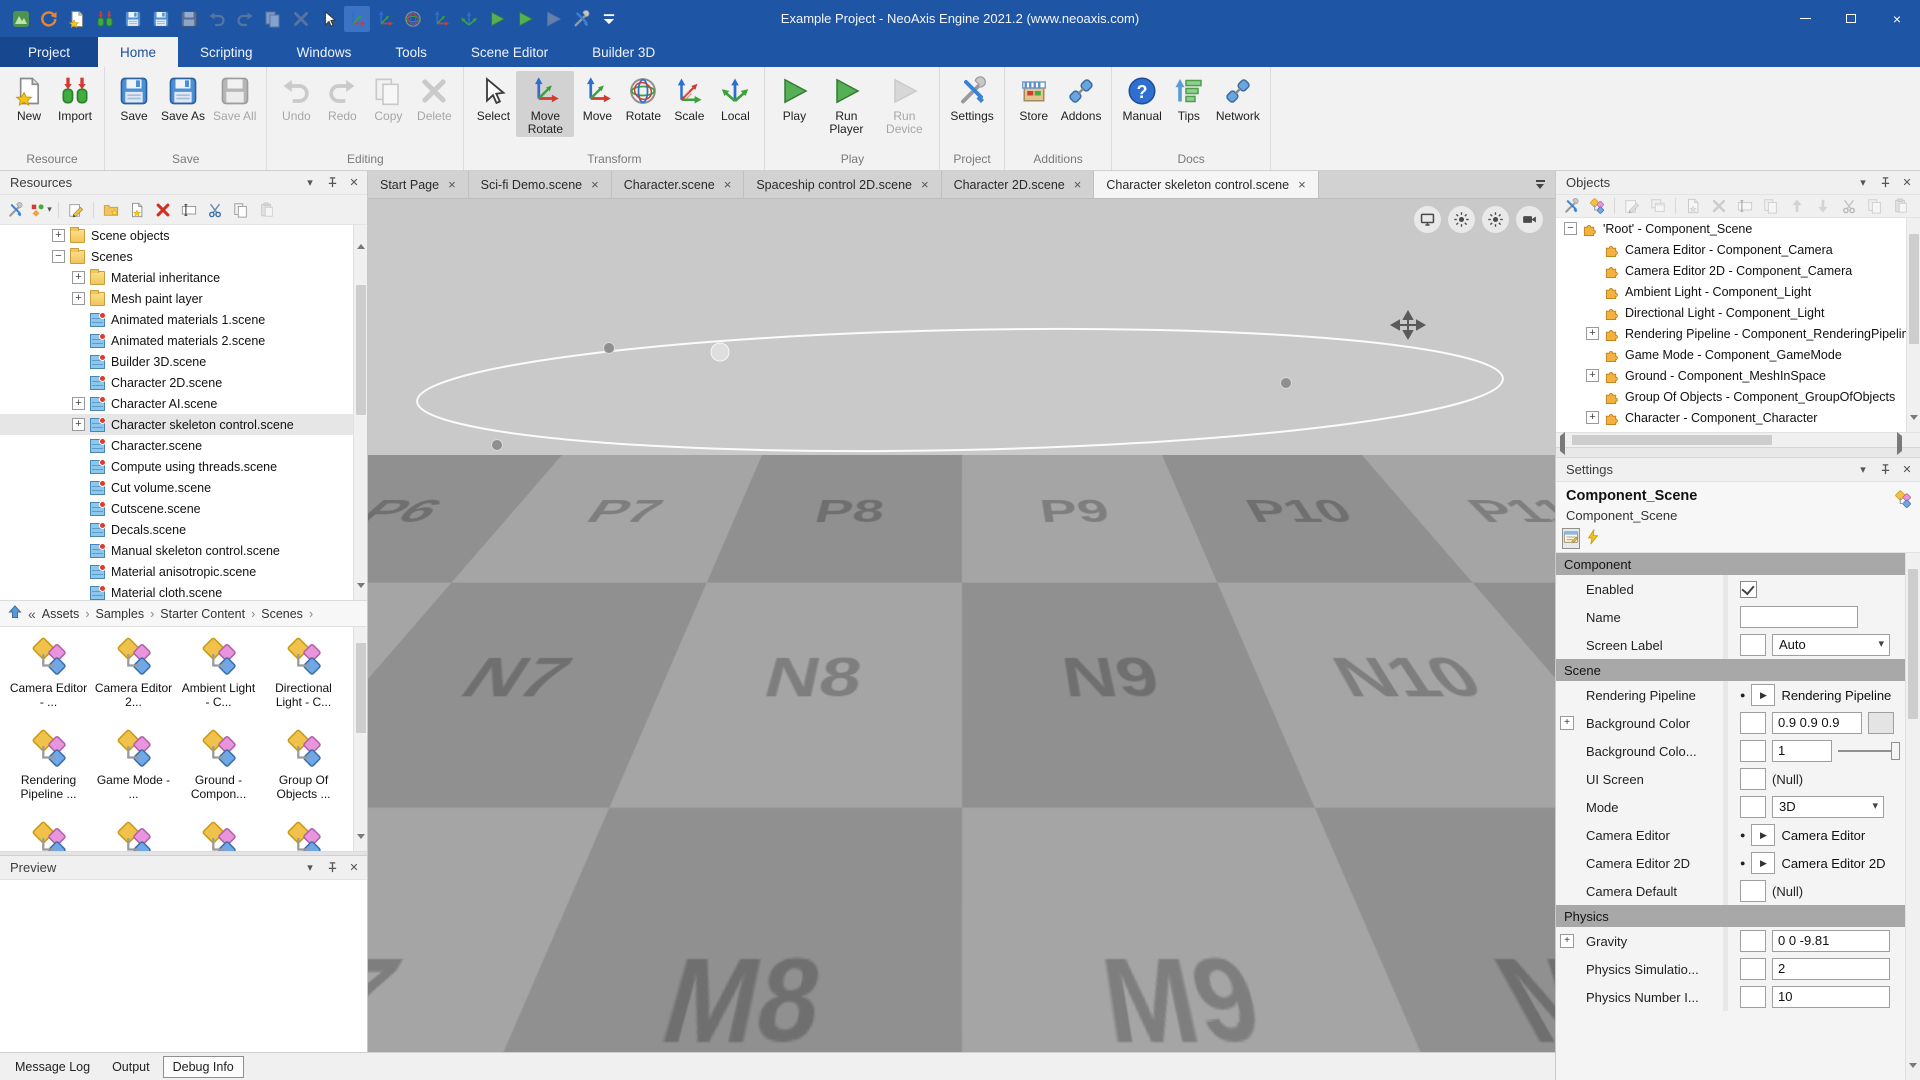  Describe the element at coordinates (1238, 97) in the screenshot. I see `network-button: Network` at that location.